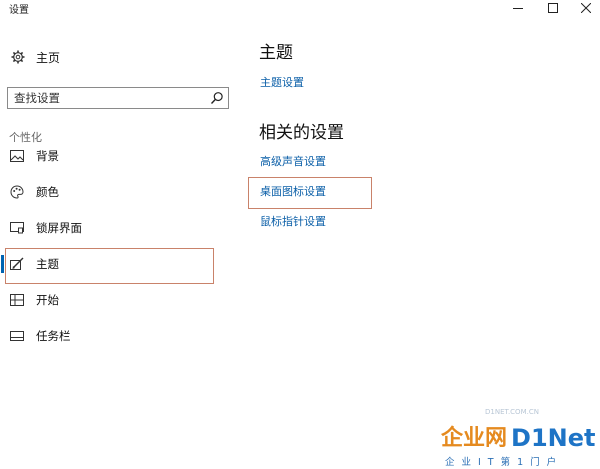  Describe the element at coordinates (504, 462) in the screenshot. I see `watermark-subtitle: 企业IT第1门户` at that location.